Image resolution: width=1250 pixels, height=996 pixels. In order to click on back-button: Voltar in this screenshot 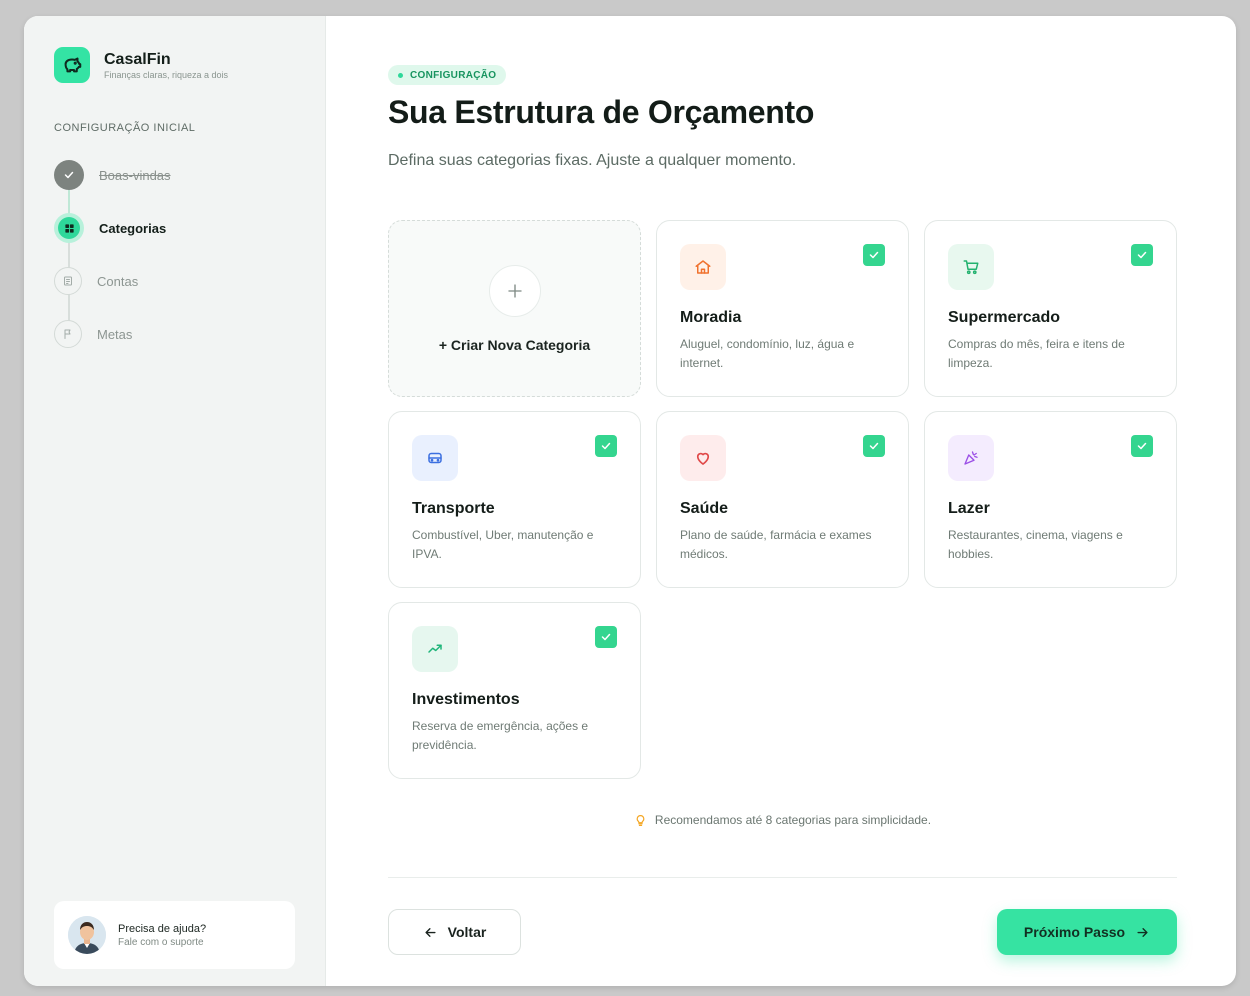, I will do `click(454, 932)`.